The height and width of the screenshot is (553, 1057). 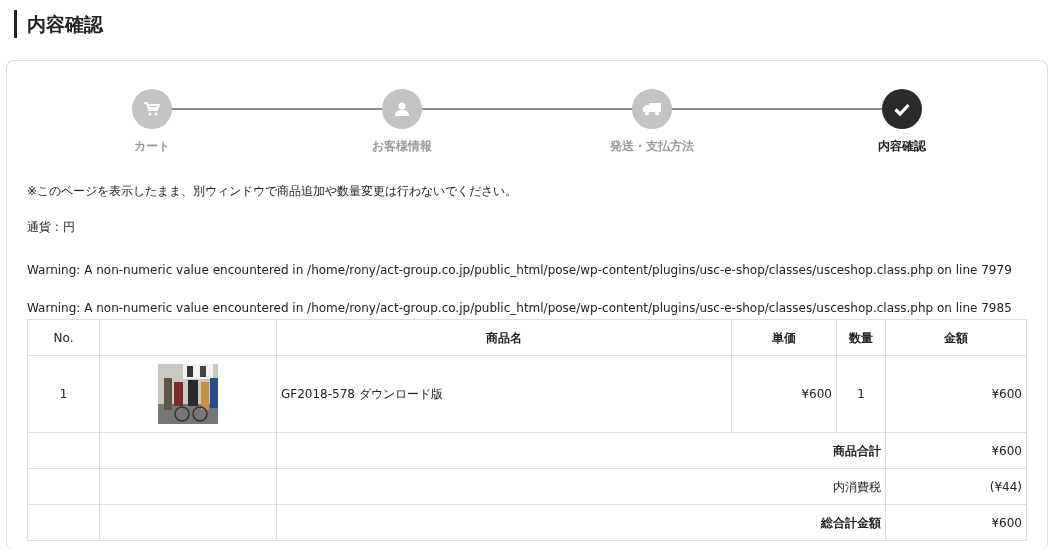 I want to click on summary-label: 内消費税, so click(x=857, y=486).